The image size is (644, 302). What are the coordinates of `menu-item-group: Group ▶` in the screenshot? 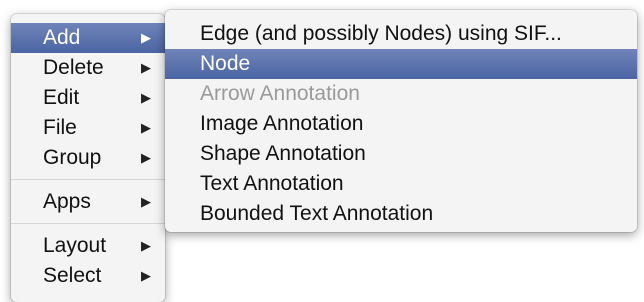 It's located at (88, 158).